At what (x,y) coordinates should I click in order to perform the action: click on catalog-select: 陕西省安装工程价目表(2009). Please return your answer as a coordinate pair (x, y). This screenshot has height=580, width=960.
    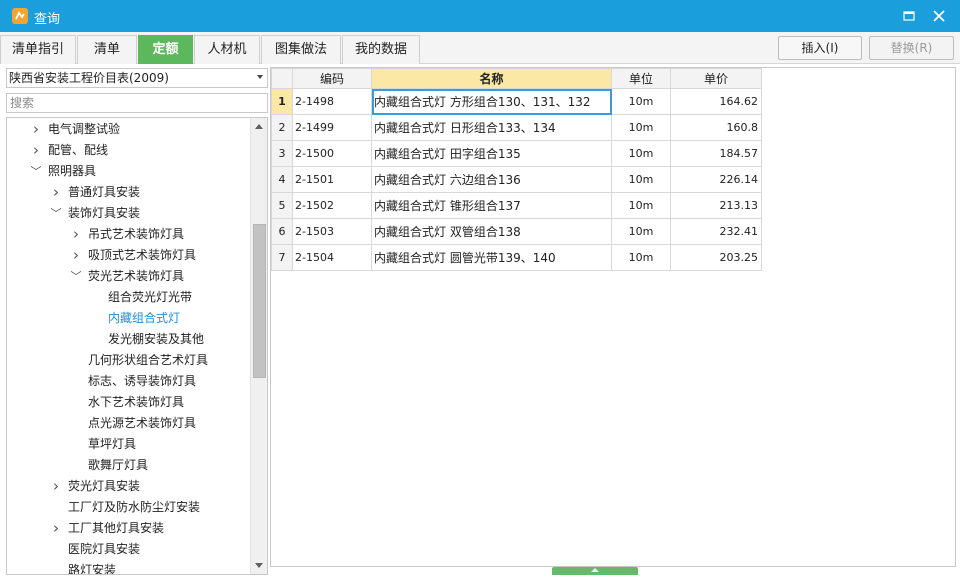
    Looking at the image, I should click on (137, 78).